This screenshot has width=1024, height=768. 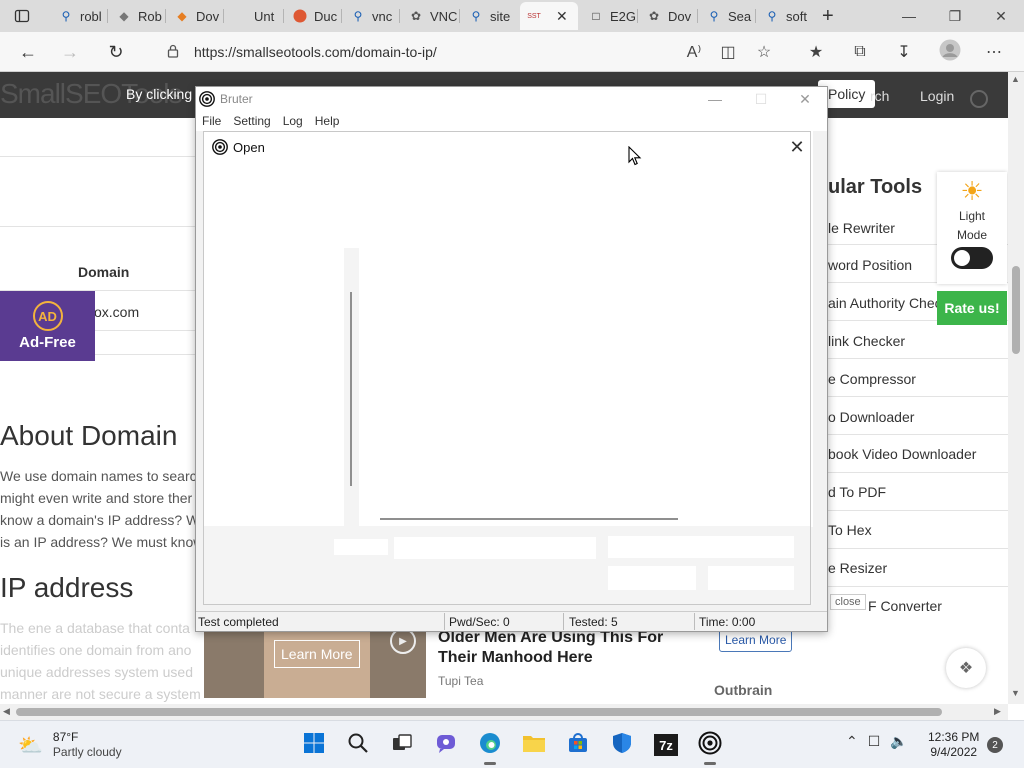 I want to click on tool-link: link Checker, so click(x=866, y=341).